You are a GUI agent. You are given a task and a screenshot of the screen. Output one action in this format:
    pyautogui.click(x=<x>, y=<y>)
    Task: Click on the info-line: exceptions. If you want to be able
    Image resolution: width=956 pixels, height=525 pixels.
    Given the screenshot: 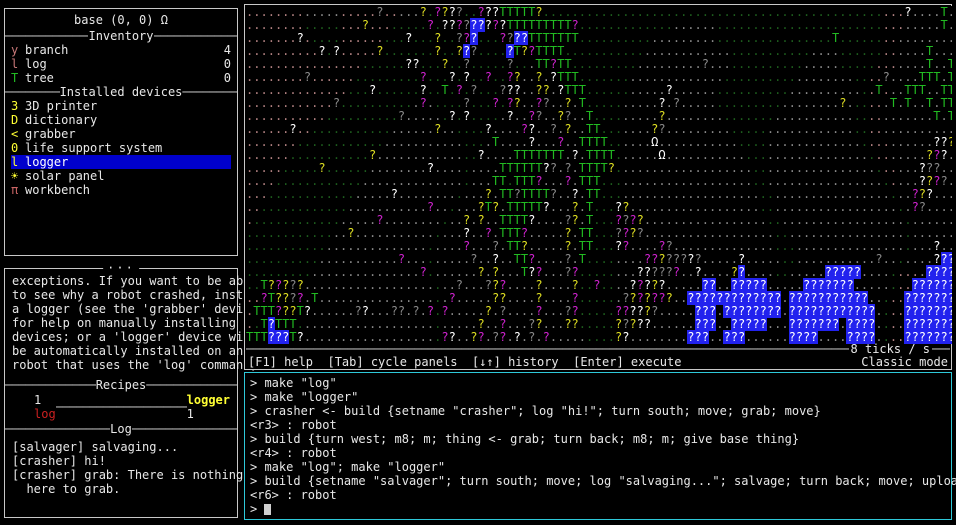 What is the action you would take?
    pyautogui.click(x=135, y=281)
    